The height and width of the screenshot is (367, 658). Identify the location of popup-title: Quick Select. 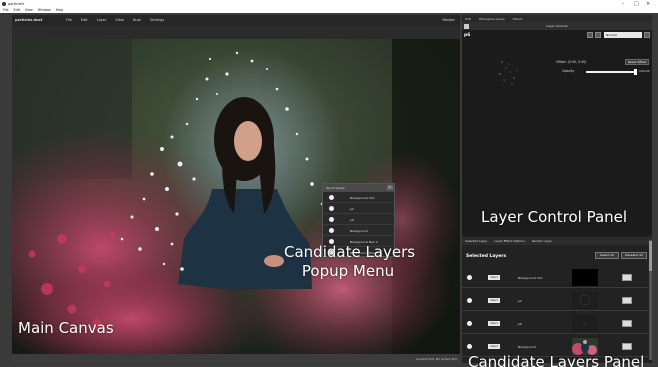
(335, 188).